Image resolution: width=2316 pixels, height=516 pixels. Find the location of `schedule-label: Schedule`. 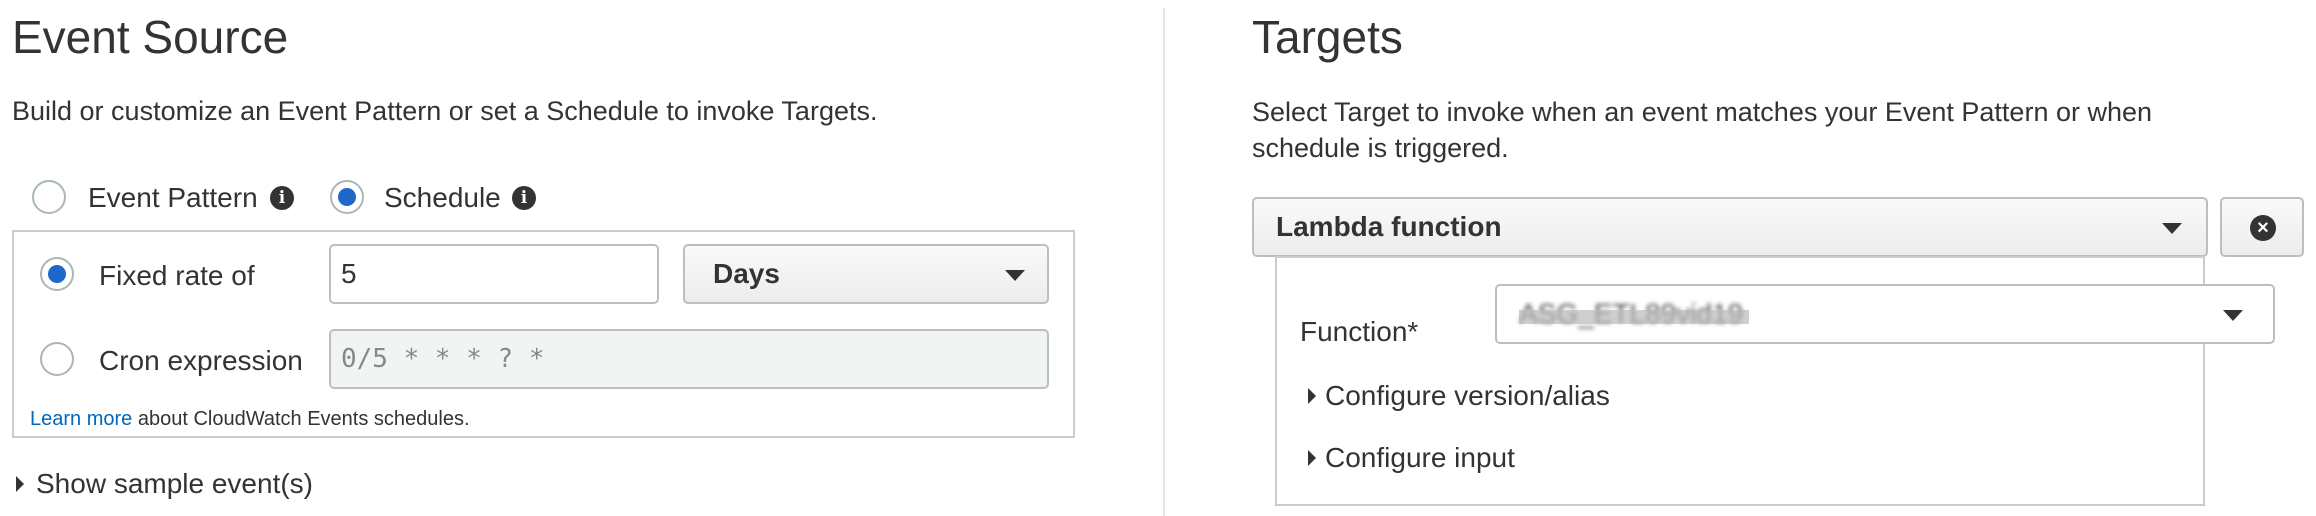

schedule-label: Schedule is located at coordinates (442, 197).